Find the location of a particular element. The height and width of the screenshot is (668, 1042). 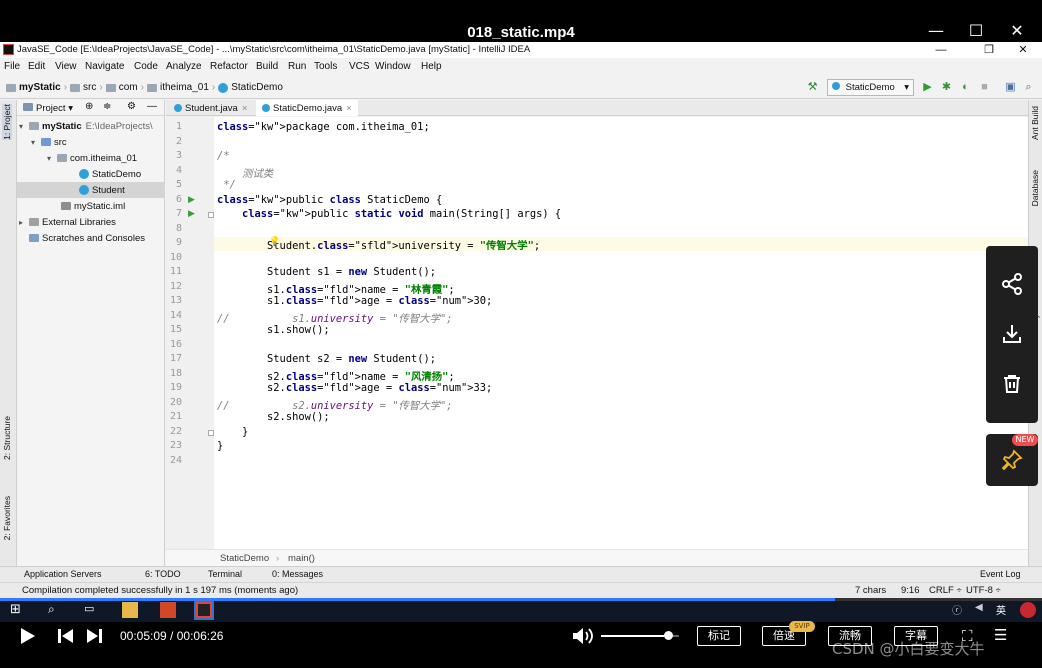

hide-panel-icon: — is located at coordinates (152, 106).